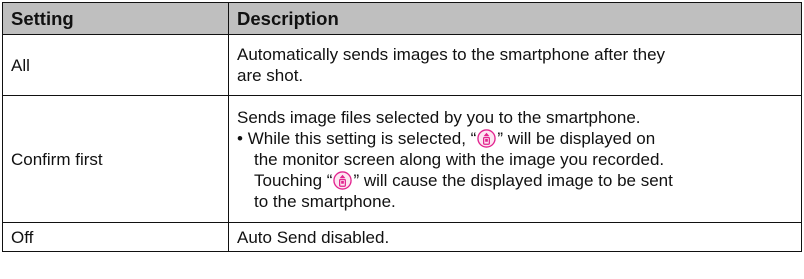 The height and width of the screenshot is (279, 804). What do you see at coordinates (515, 18) in the screenshot?
I see `header-description: Description` at bounding box center [515, 18].